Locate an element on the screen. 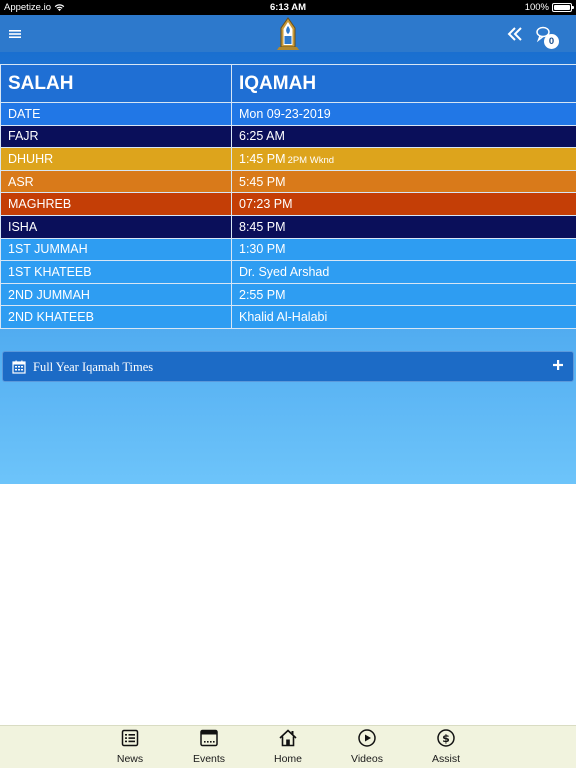 This screenshot has width=576, height=768. play-icon is located at coordinates (367, 738).